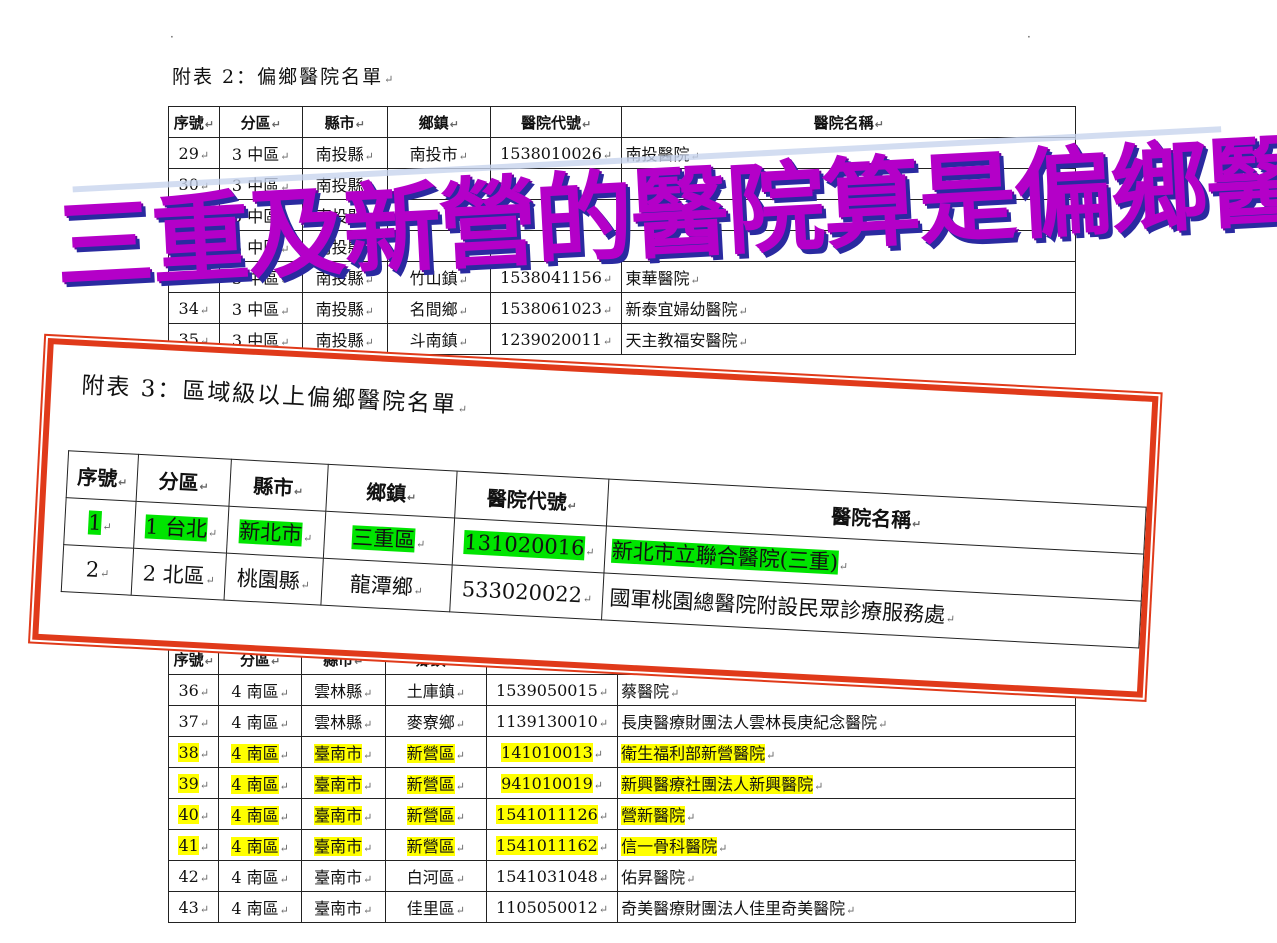 The width and height of the screenshot is (1277, 943). Describe the element at coordinates (848, 339) in the screenshot. I see `cell-name: 天主教福安醫院↵` at that location.